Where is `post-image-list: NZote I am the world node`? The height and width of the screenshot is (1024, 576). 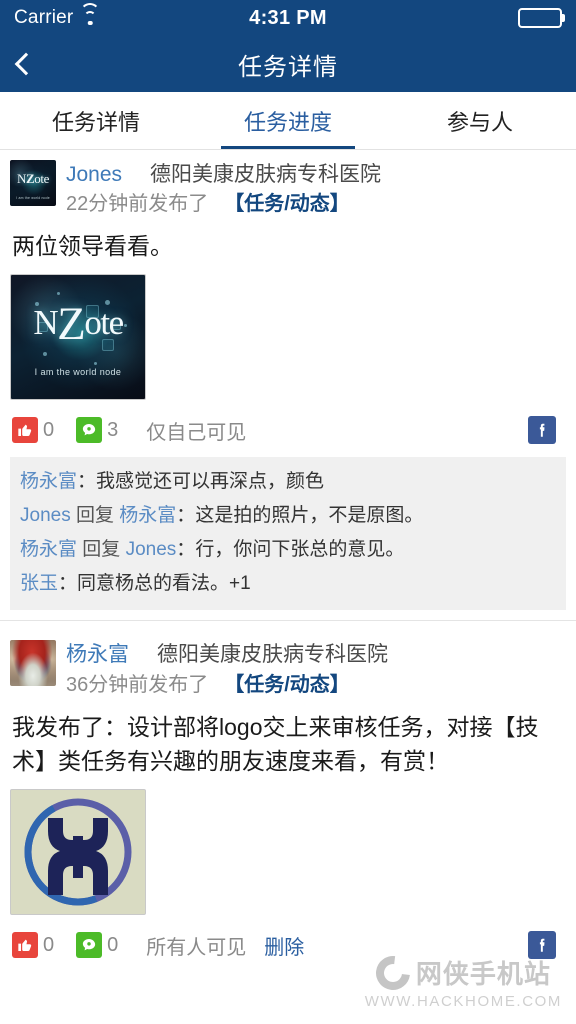 post-image-list: NZote I am the world node is located at coordinates (288, 336).